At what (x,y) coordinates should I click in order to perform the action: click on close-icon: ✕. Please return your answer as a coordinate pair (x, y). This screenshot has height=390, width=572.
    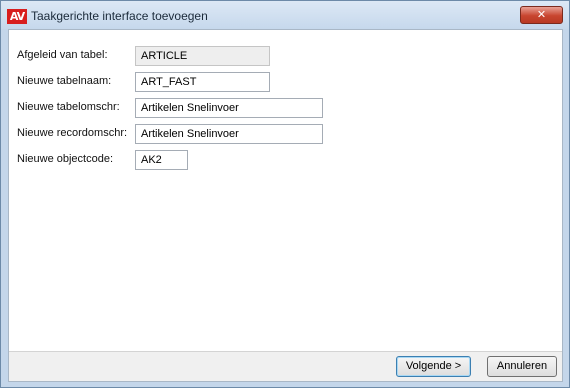
    Looking at the image, I should click on (541, 14).